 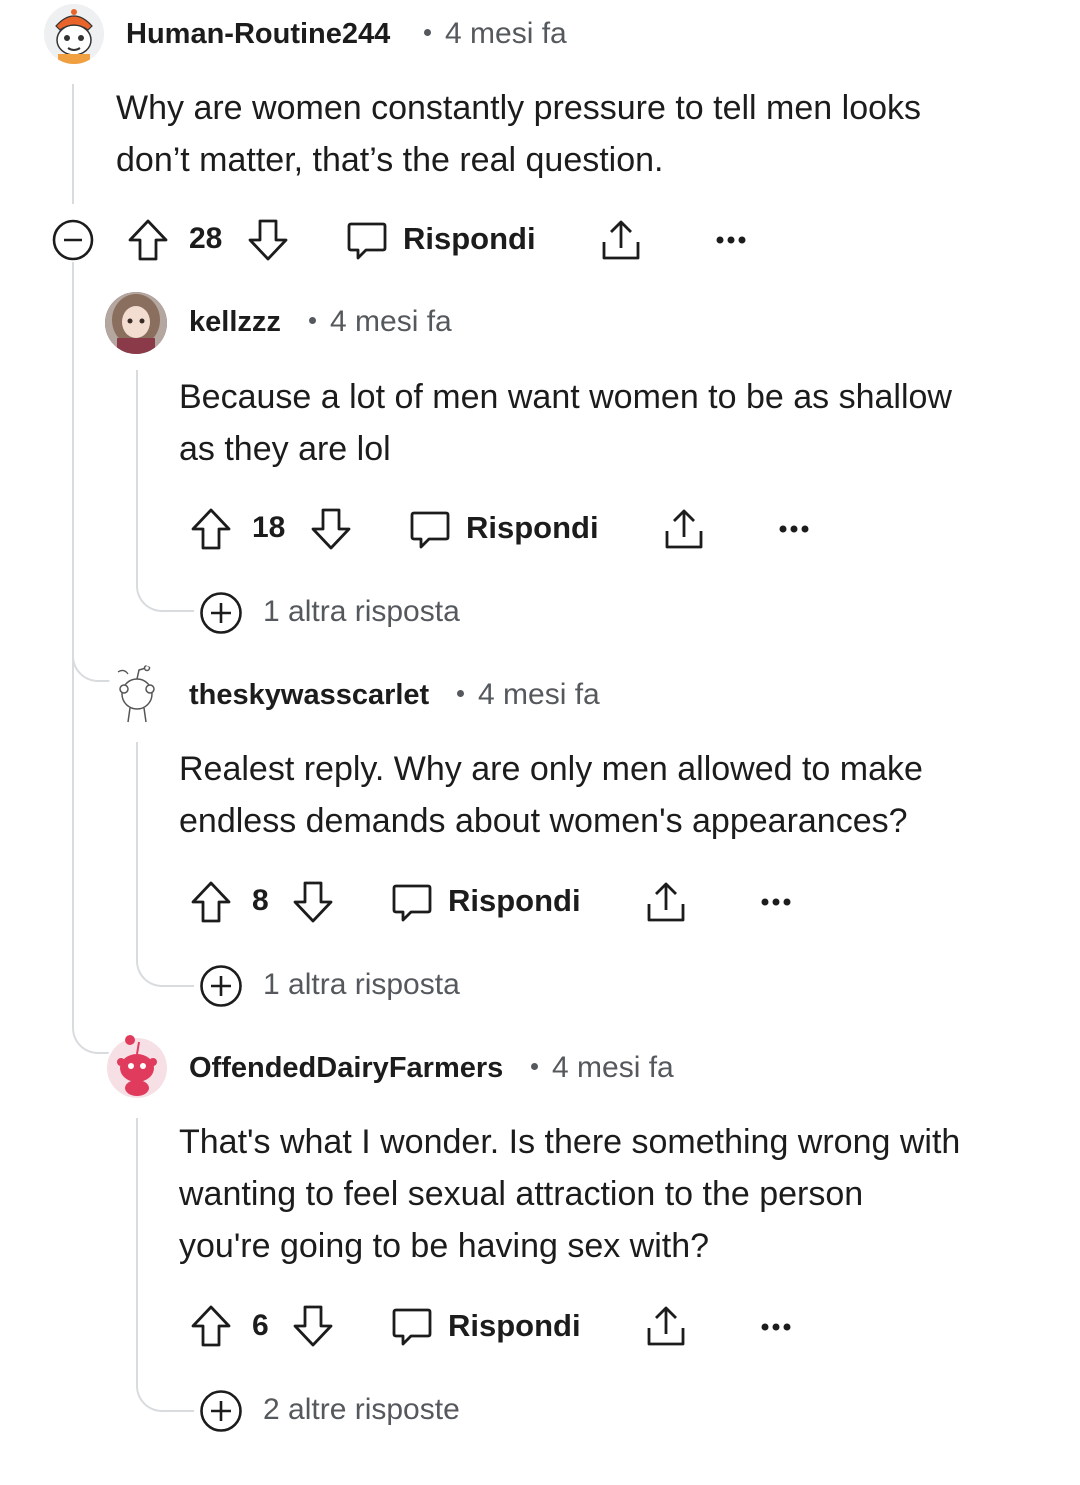 What do you see at coordinates (165, 586) in the screenshot?
I see `thread-branch-kellzzz-more` at bounding box center [165, 586].